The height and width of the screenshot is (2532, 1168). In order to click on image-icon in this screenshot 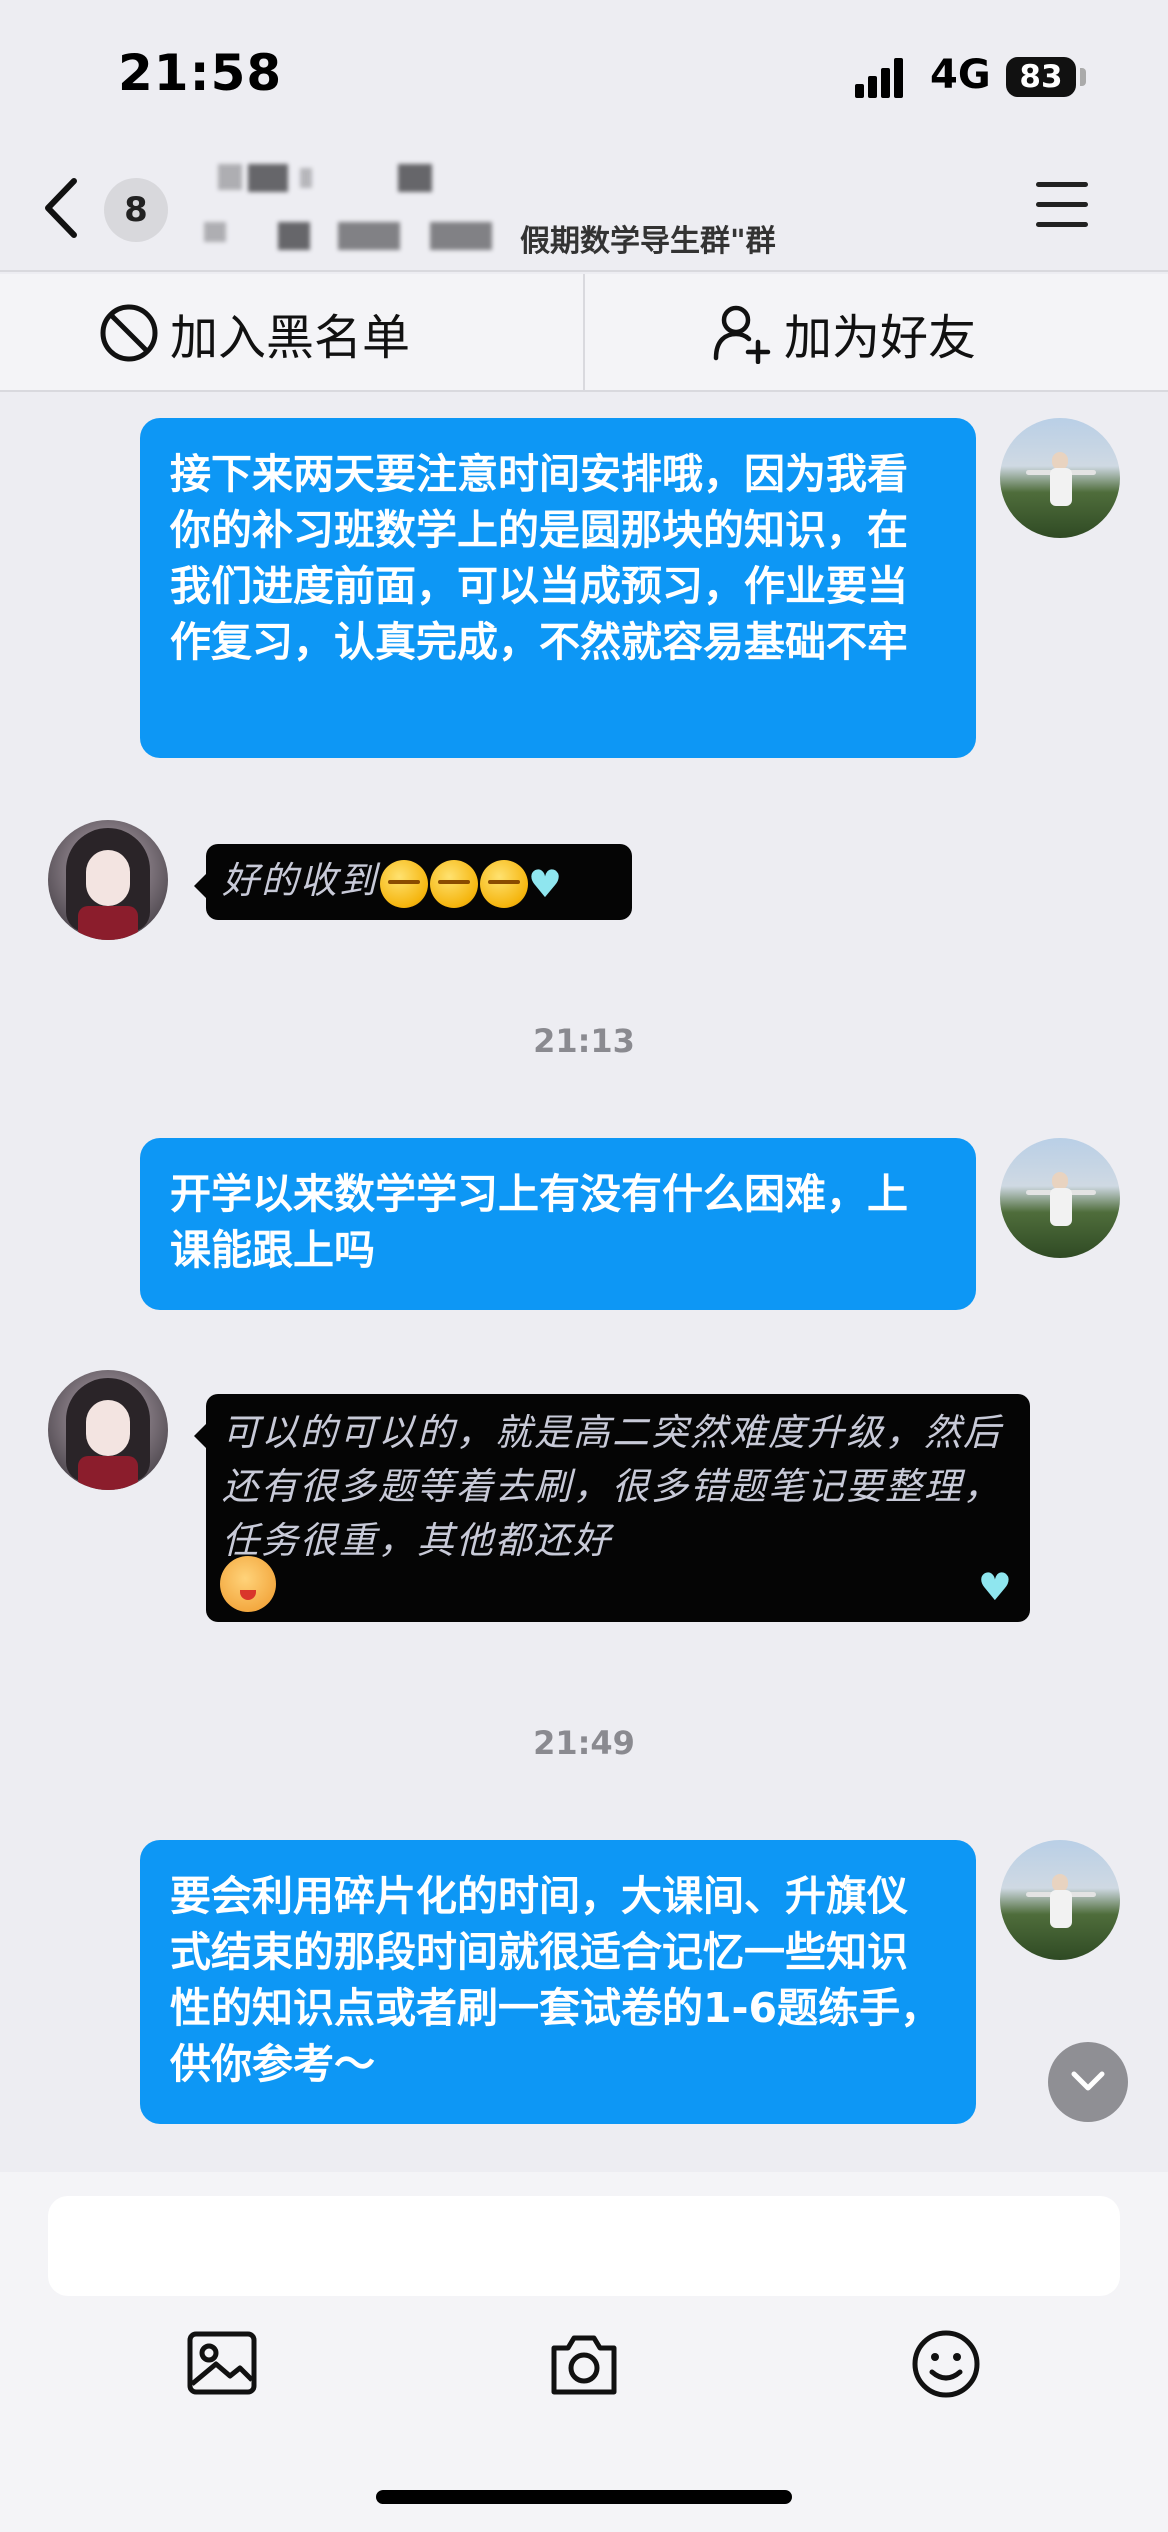, I will do `click(222, 2364)`.